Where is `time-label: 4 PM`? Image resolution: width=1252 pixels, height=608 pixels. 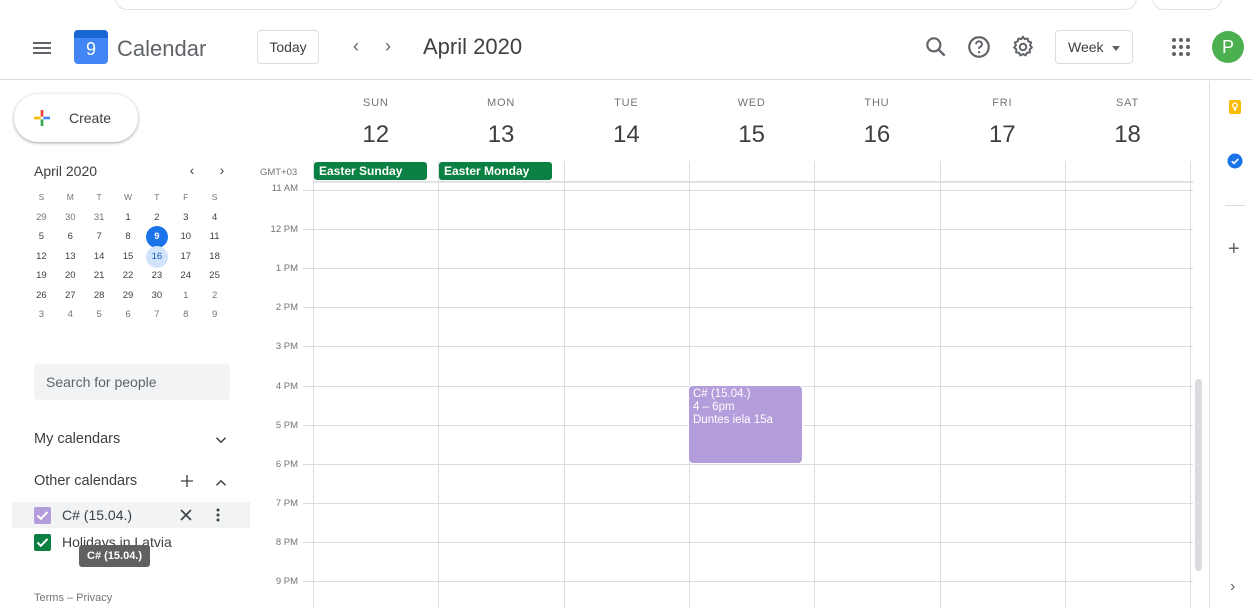
time-label: 4 PM is located at coordinates (286, 386).